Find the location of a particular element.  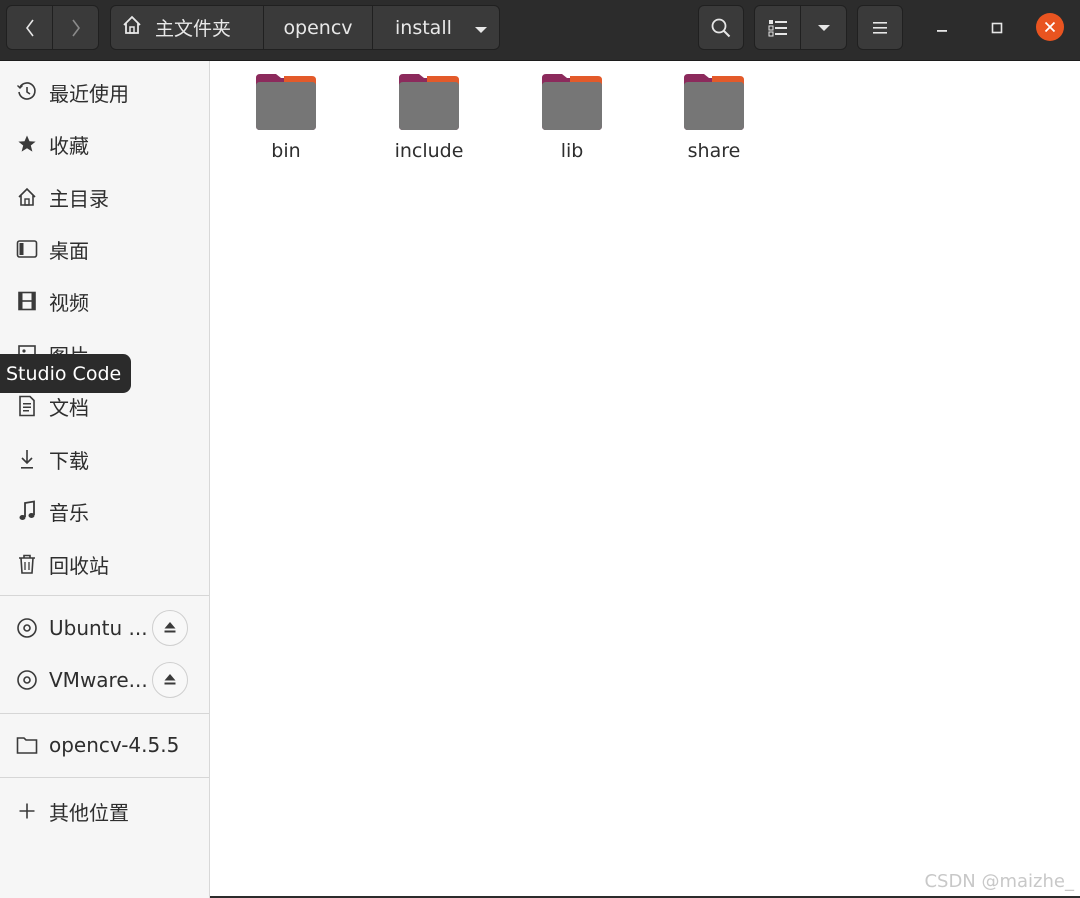

breadcrumb-install: install is located at coordinates (436, 27).